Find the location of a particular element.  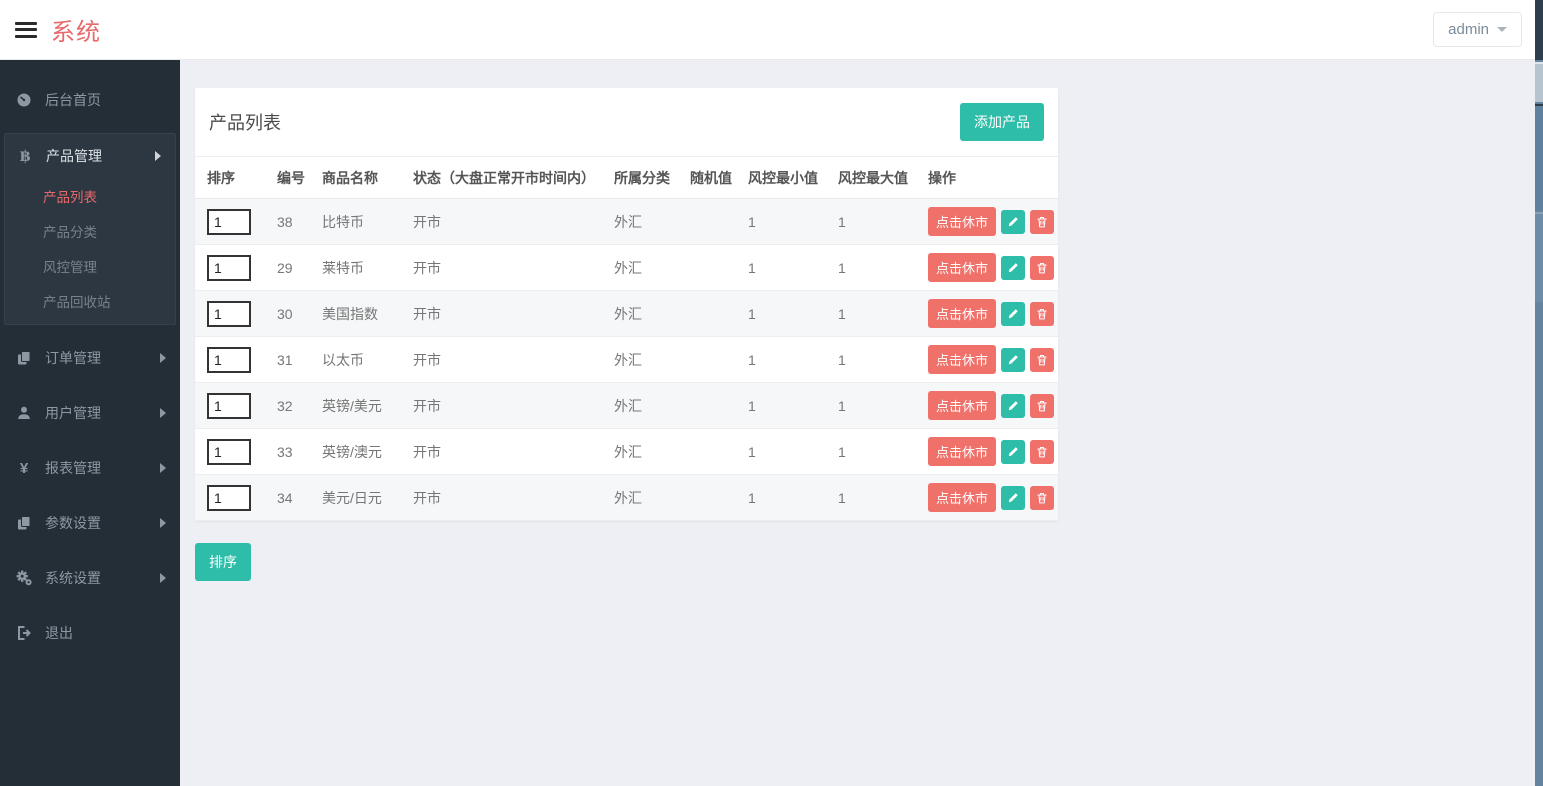

sort-button: 排序 is located at coordinates (223, 562).